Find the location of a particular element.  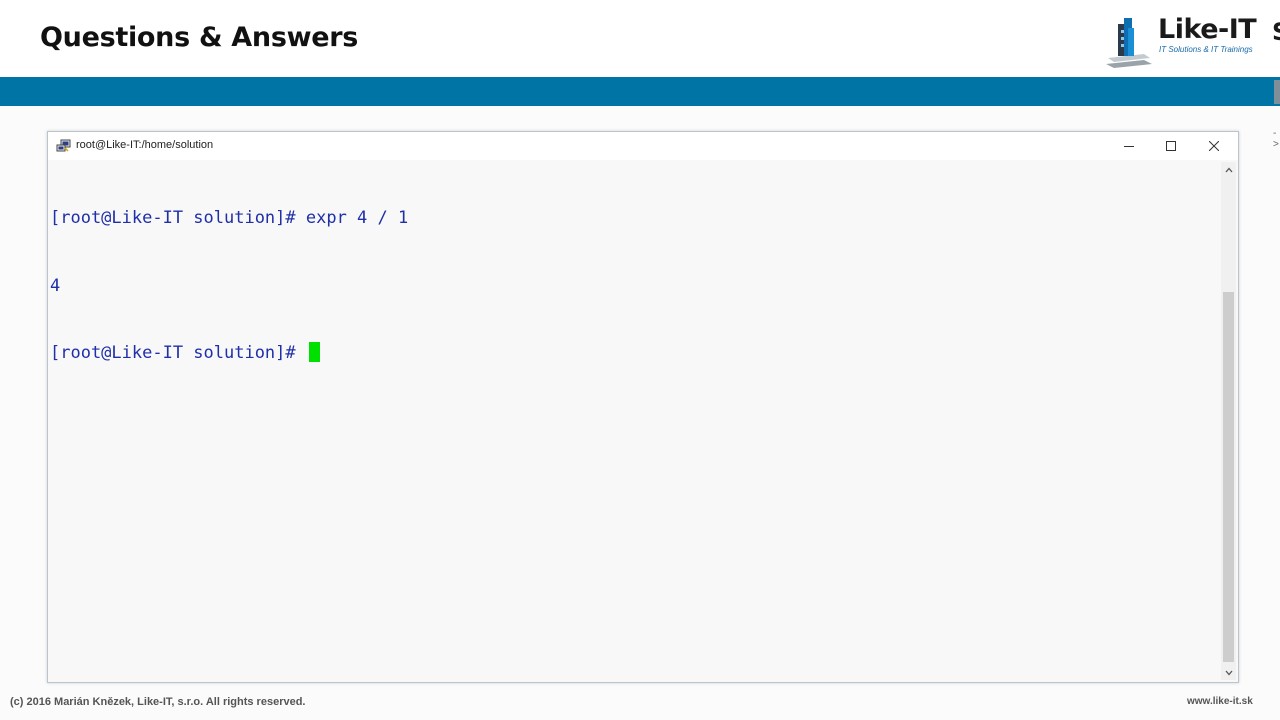

chevron-down-icon is located at coordinates (1228, 672).